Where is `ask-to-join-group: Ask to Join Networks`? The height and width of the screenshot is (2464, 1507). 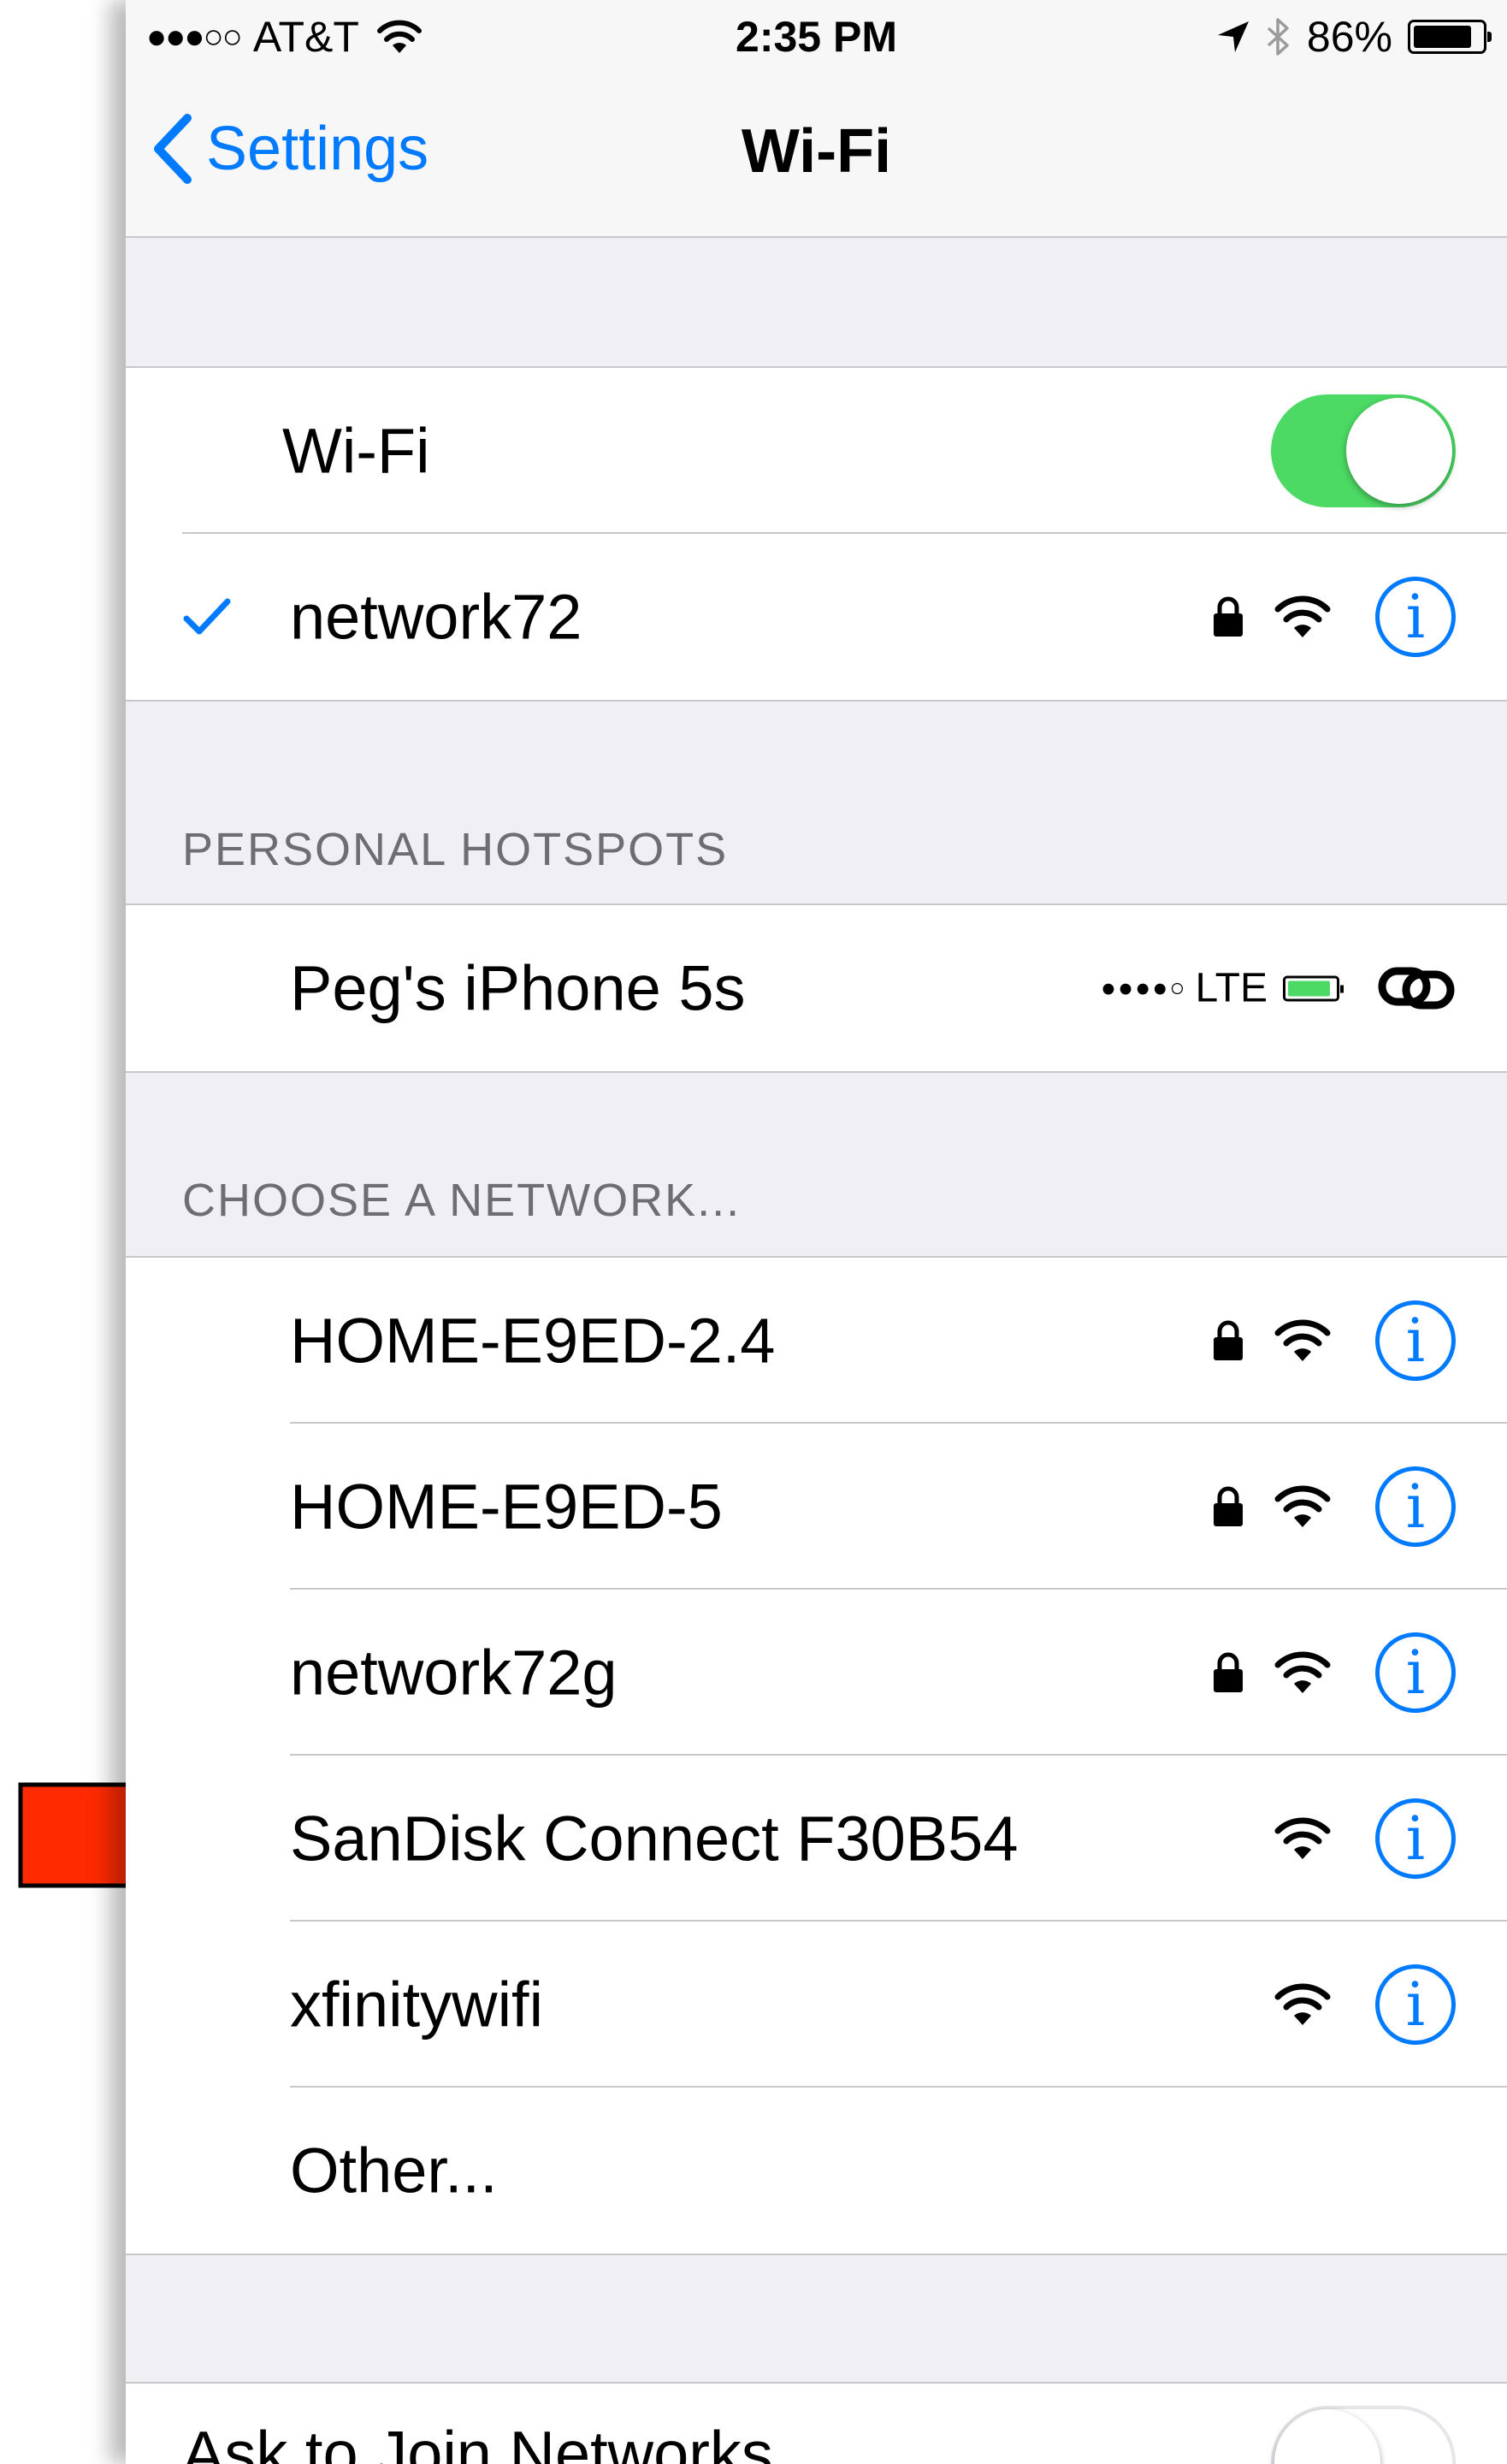
ask-to-join-group: Ask to Join Networks is located at coordinates (816, 2423).